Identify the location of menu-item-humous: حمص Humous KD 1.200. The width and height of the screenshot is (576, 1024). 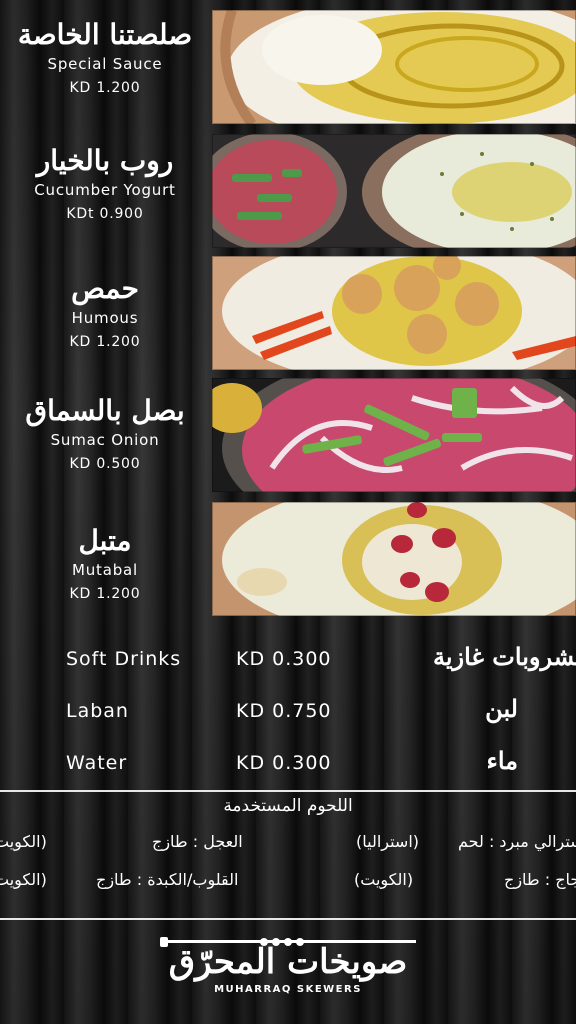
(105, 312).